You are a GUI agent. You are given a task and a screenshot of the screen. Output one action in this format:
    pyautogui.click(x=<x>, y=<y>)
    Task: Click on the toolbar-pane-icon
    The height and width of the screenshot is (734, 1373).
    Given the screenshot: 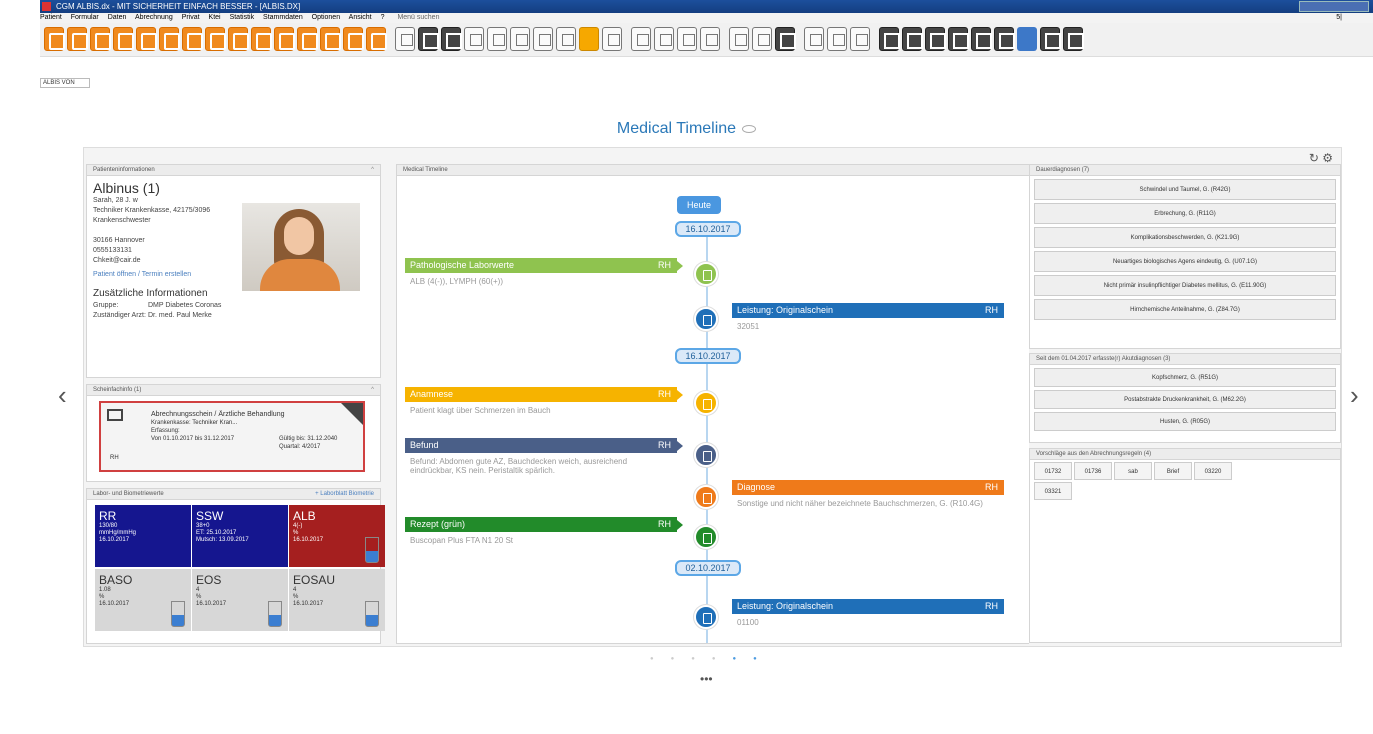 What is the action you would take?
    pyautogui.click(x=860, y=39)
    